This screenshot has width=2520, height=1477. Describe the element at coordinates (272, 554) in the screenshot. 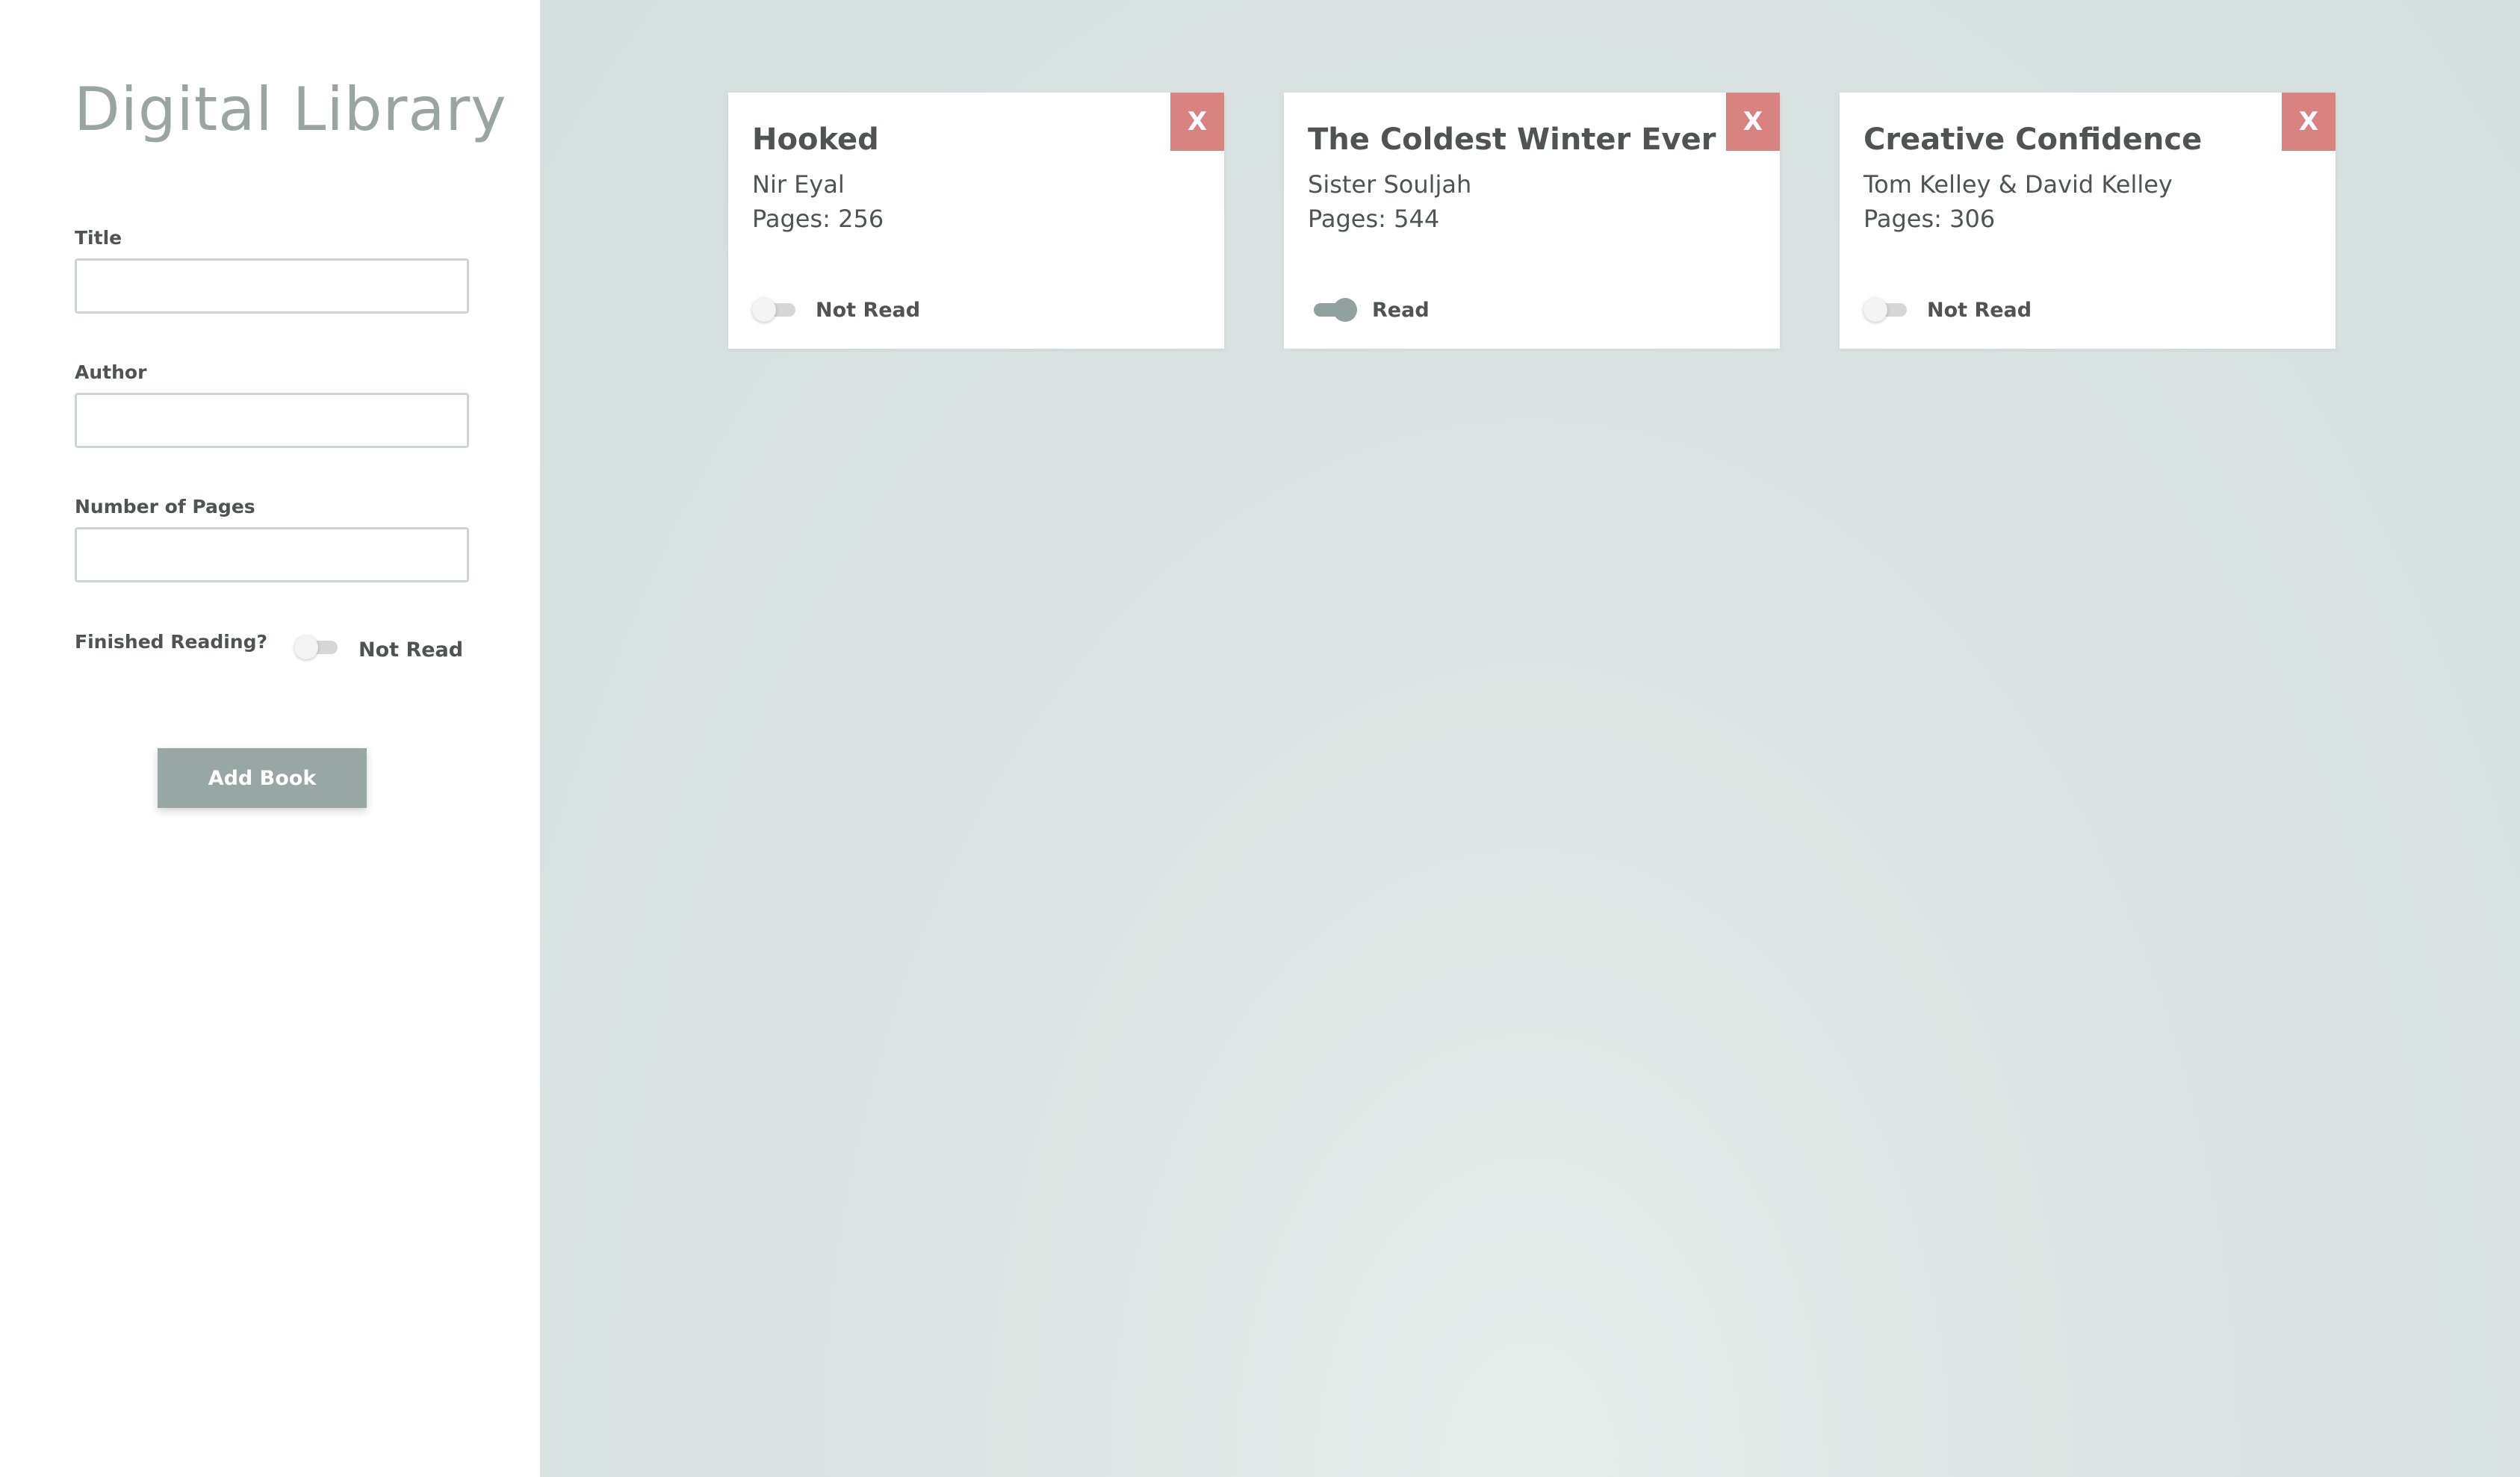

I see `pages-input` at that location.